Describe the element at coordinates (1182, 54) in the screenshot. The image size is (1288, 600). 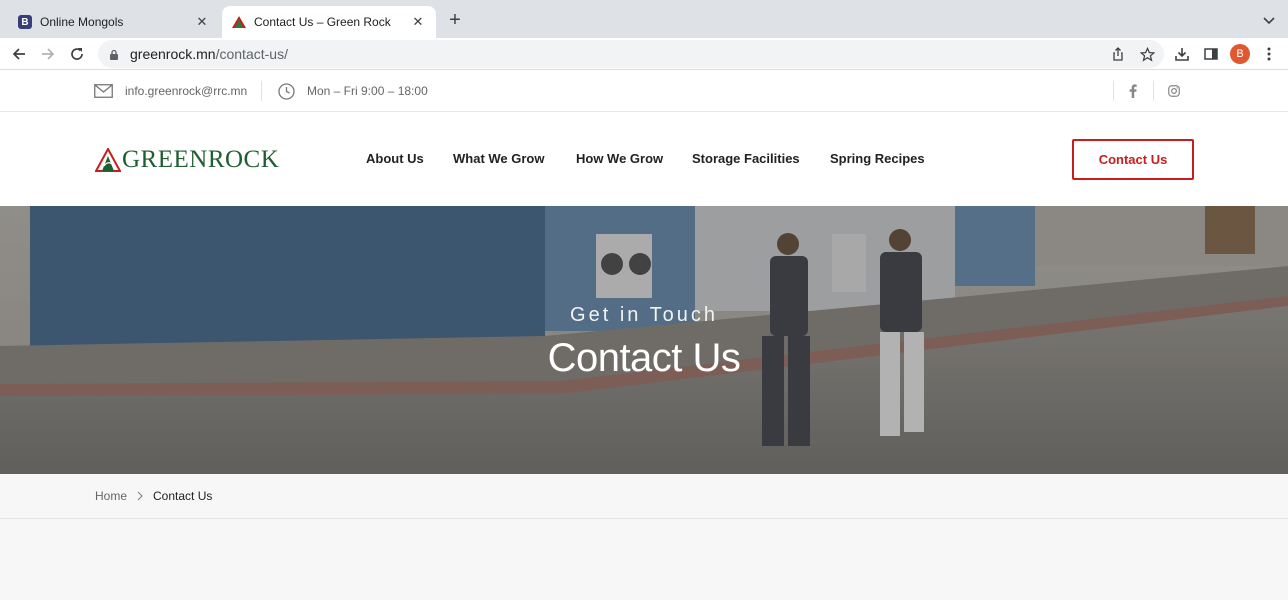
I see `download-icon` at that location.